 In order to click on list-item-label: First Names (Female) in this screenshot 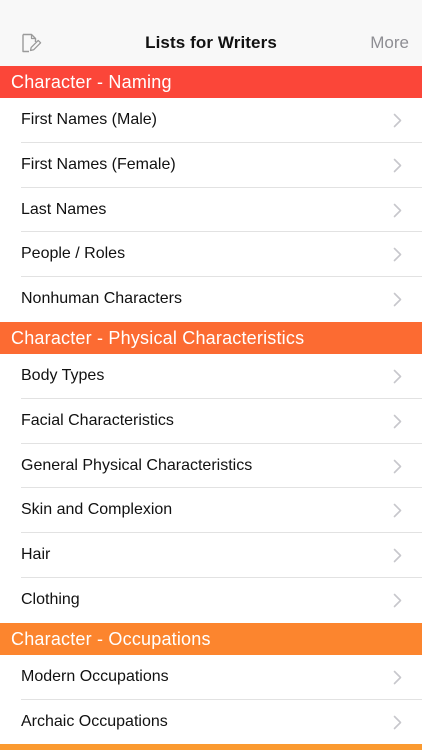, I will do `click(98, 164)`.